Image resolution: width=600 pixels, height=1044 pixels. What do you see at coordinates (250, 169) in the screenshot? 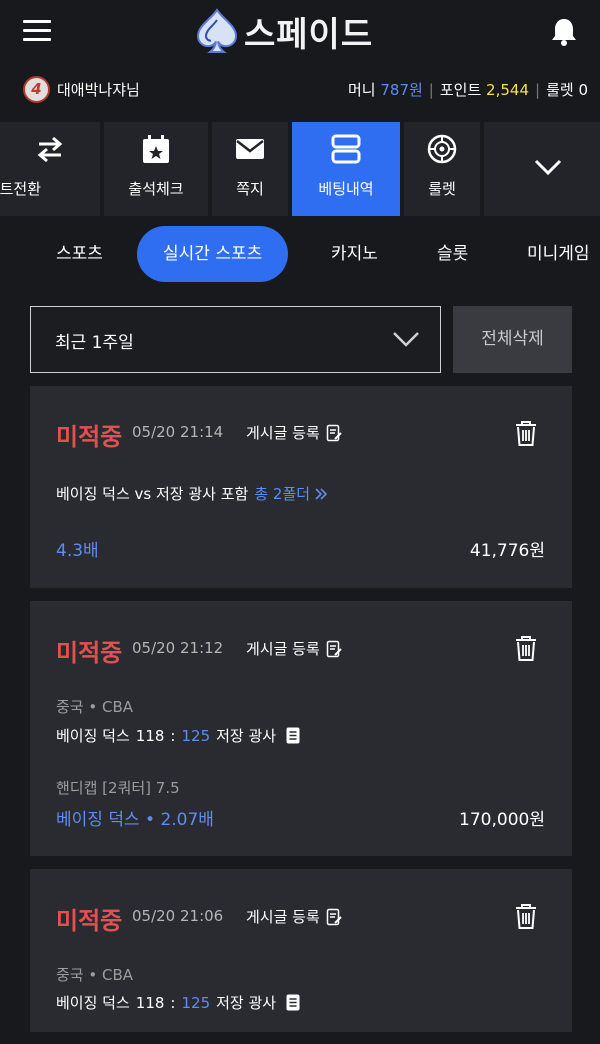
I see `menu-item-message: 쪽지` at bounding box center [250, 169].